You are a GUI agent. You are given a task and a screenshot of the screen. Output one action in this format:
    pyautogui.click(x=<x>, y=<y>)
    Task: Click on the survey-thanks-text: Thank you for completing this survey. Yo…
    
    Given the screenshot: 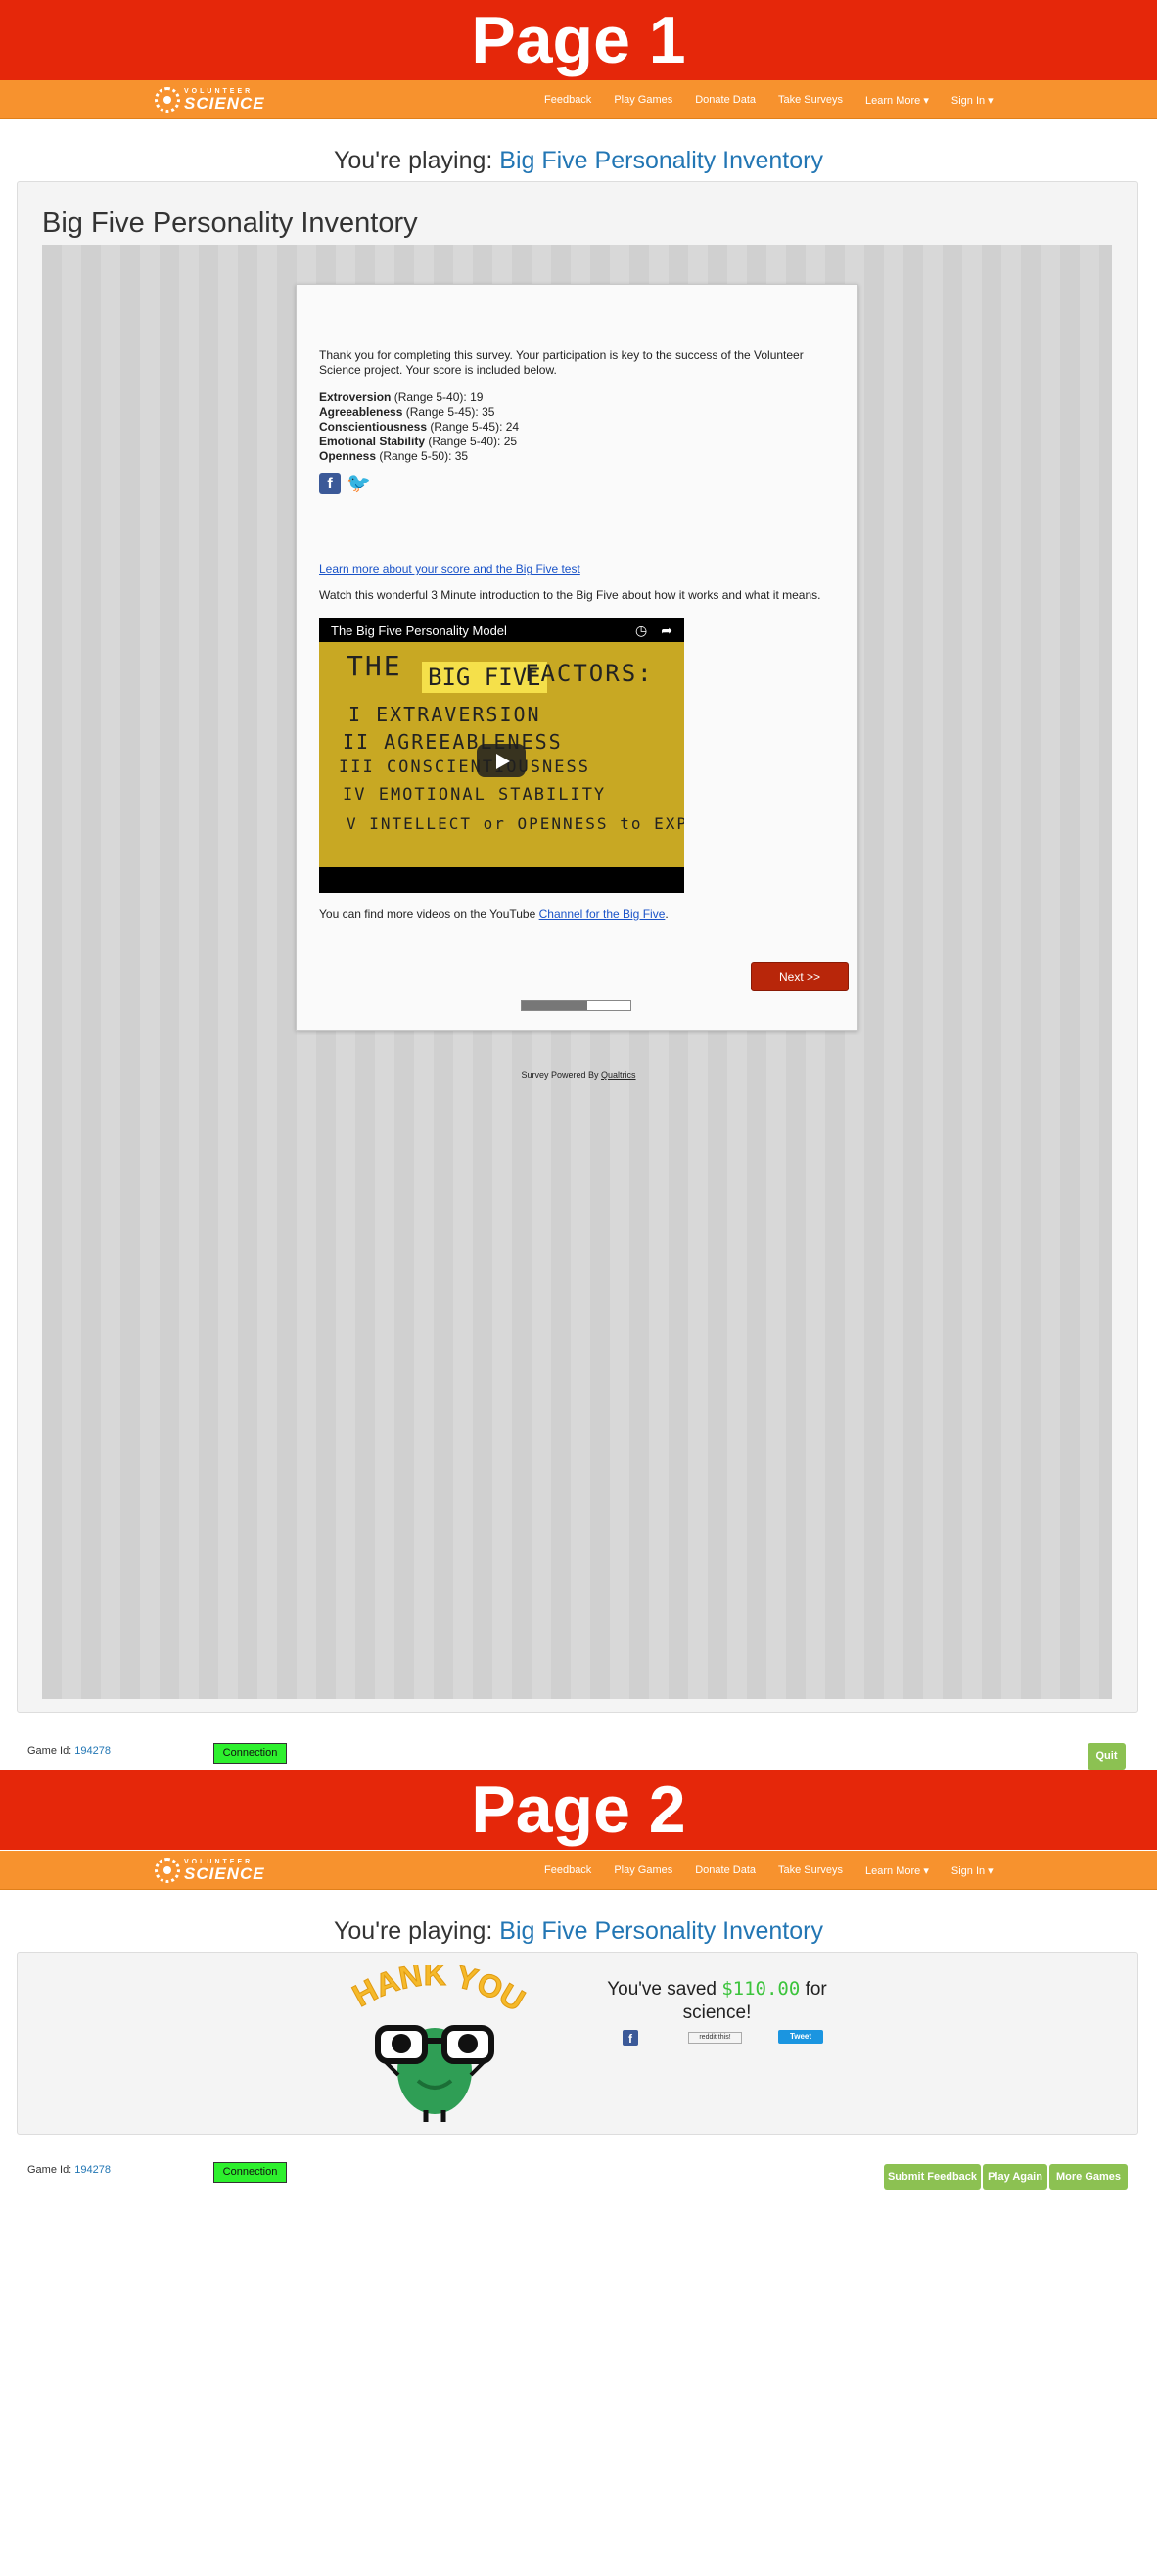 What is the action you would take?
    pyautogui.click(x=561, y=363)
    